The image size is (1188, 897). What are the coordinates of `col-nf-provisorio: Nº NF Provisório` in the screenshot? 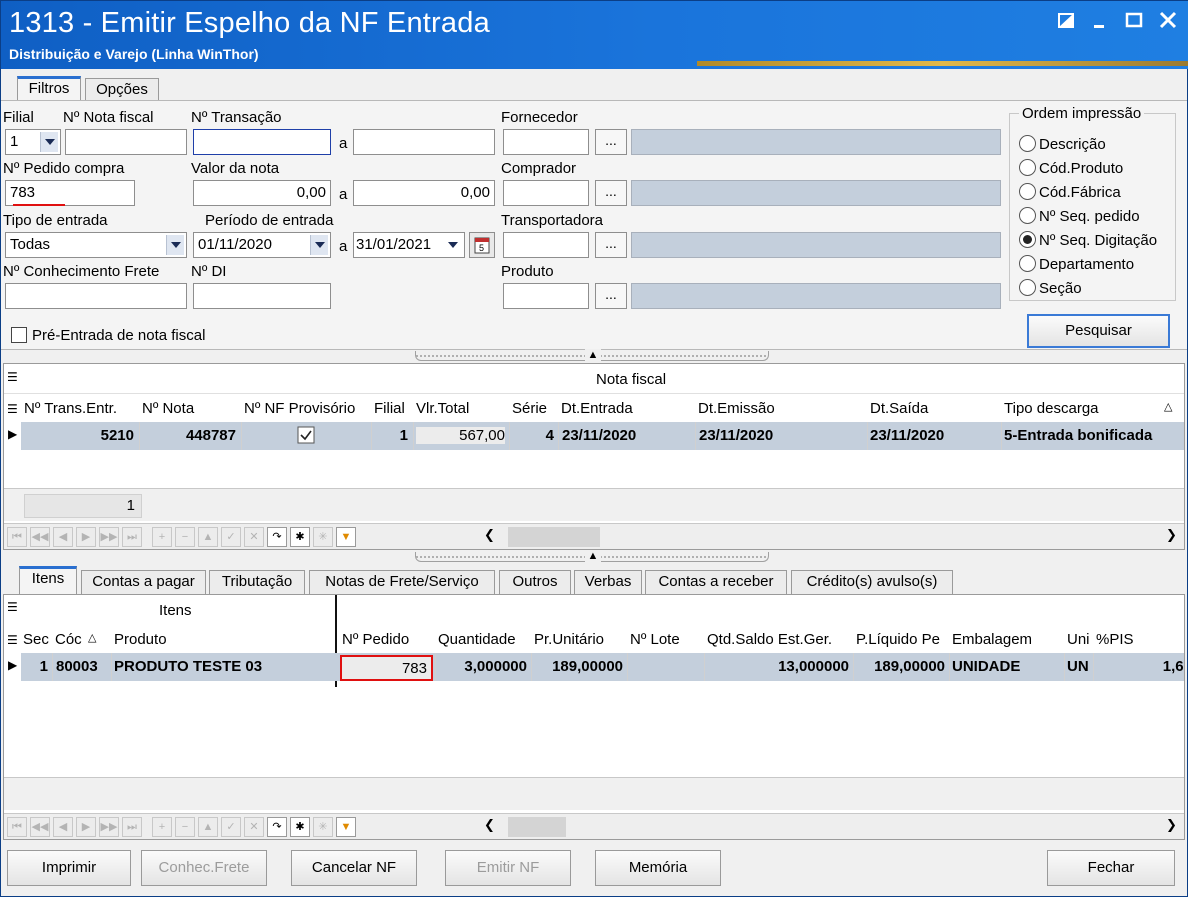 It's located at (299, 408).